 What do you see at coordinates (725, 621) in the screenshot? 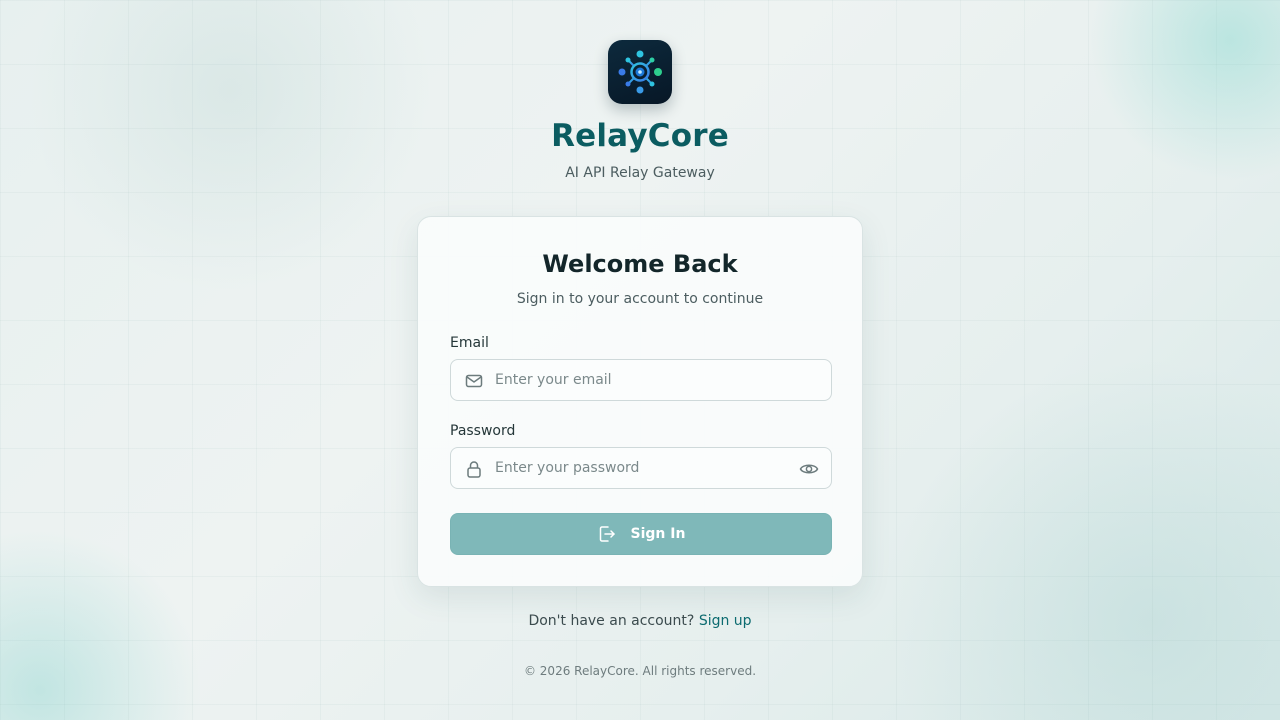
I see `sign-up-link: Sign up` at bounding box center [725, 621].